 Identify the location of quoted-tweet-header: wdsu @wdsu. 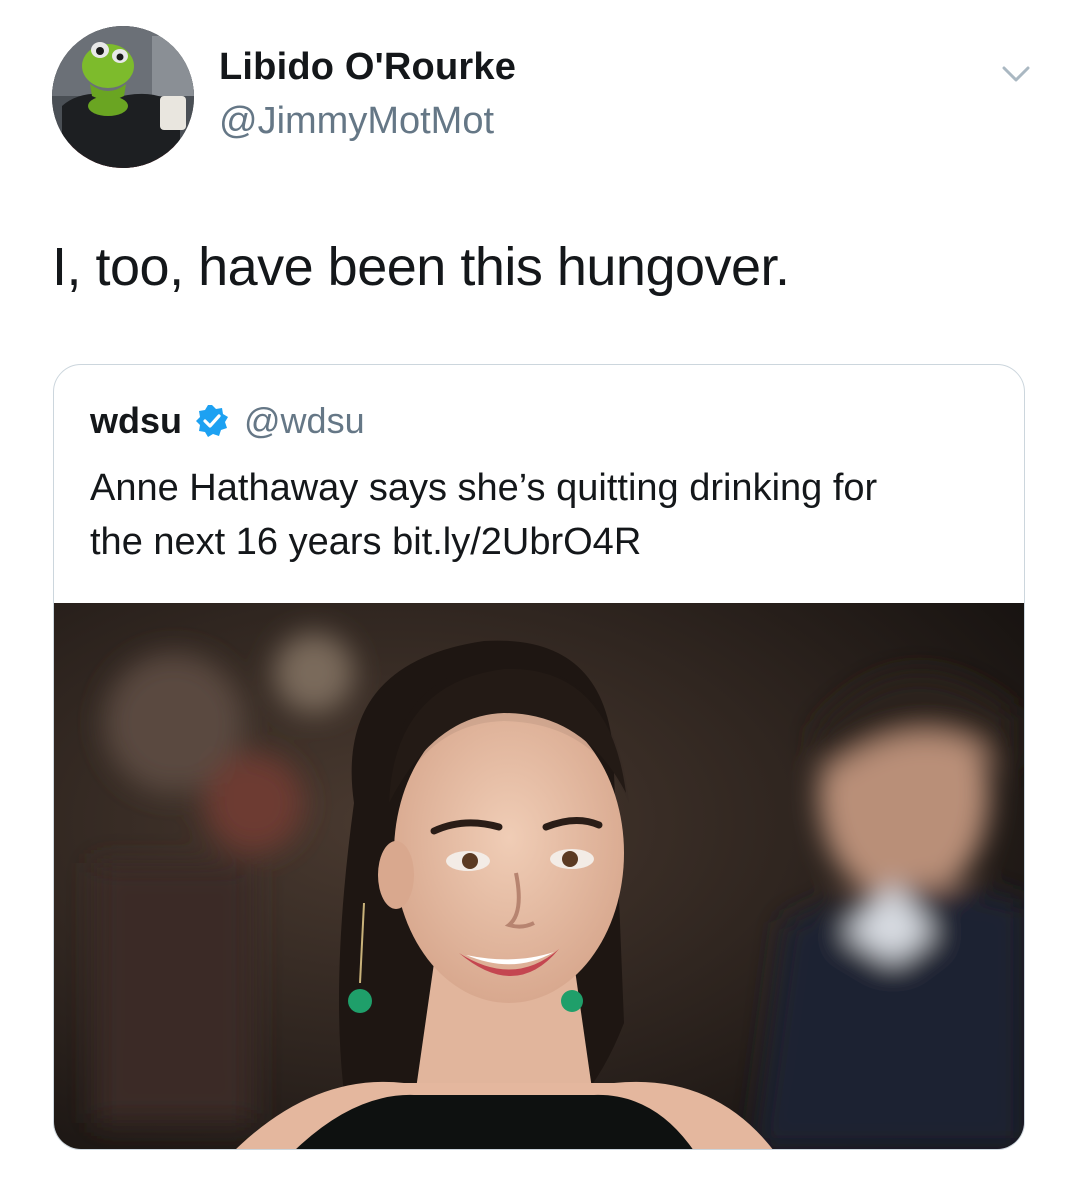
(227, 421).